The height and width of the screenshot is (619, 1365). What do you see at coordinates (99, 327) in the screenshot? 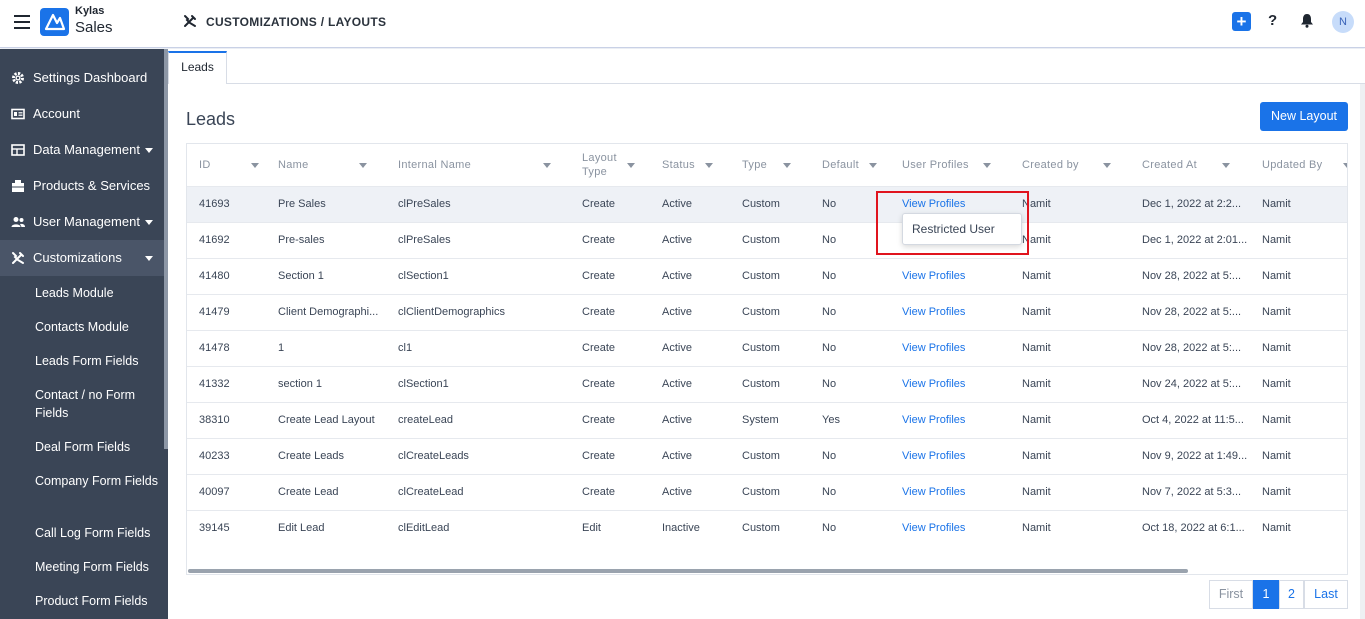
I see `sidebar-subitem-contacts-module: Contacts Module` at bounding box center [99, 327].